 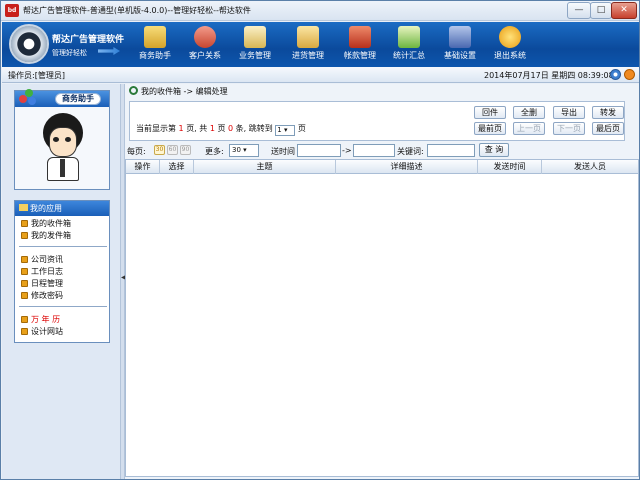 What do you see at coordinates (69, 53) in the screenshot?
I see `brand-slogan: 管理好轻松` at bounding box center [69, 53].